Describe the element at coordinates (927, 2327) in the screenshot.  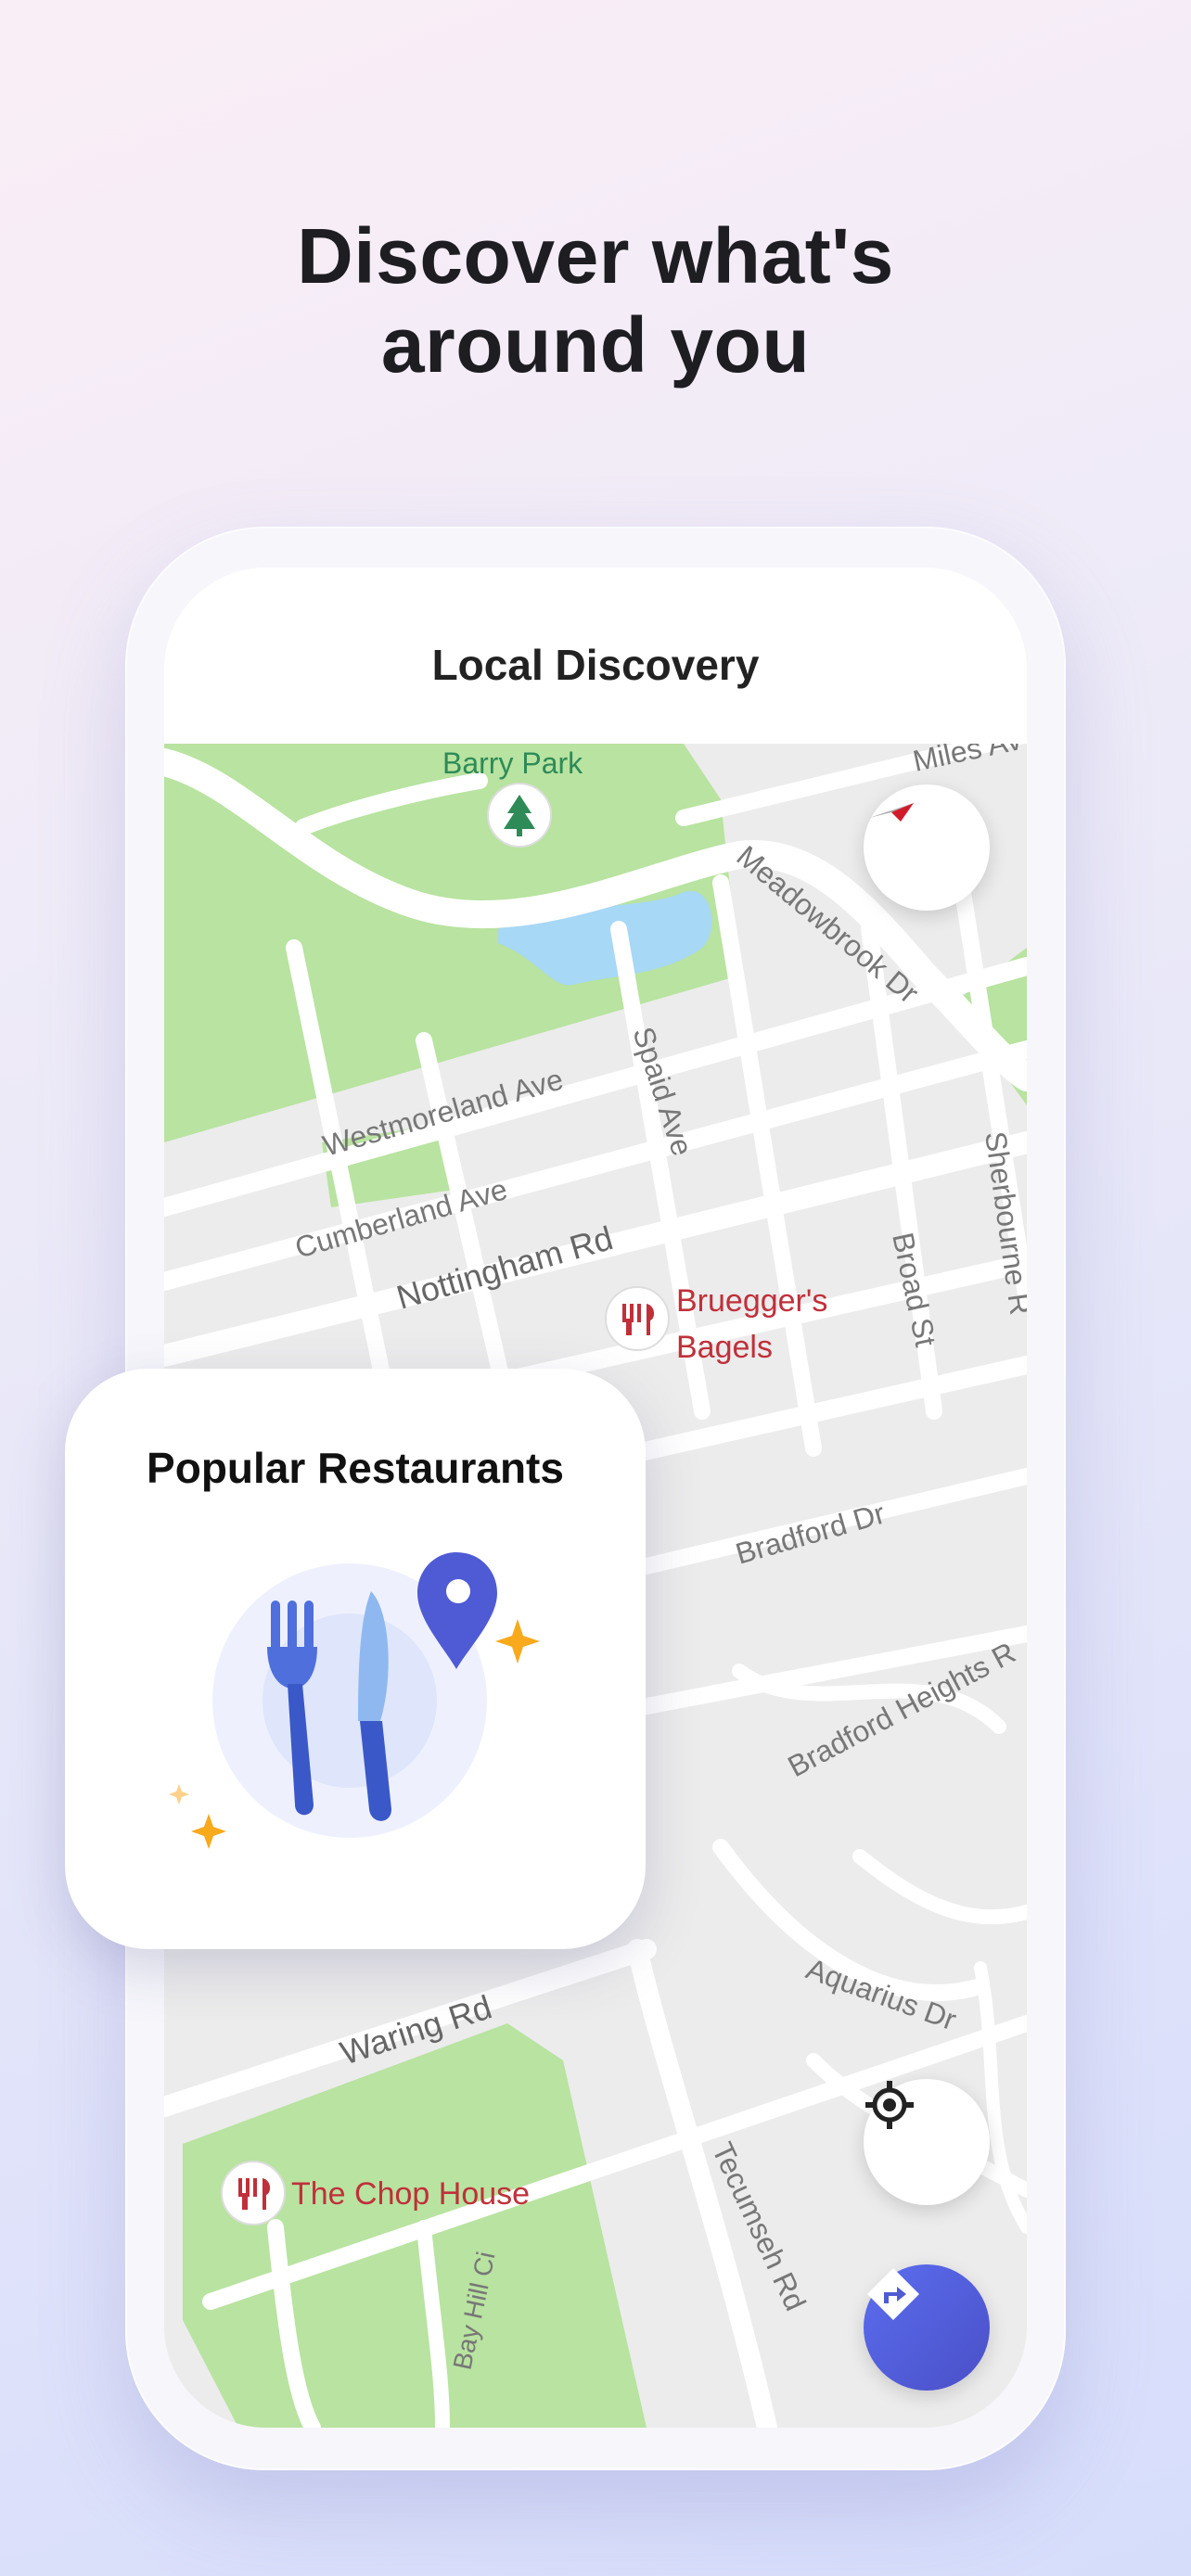
I see `directions-button` at that location.